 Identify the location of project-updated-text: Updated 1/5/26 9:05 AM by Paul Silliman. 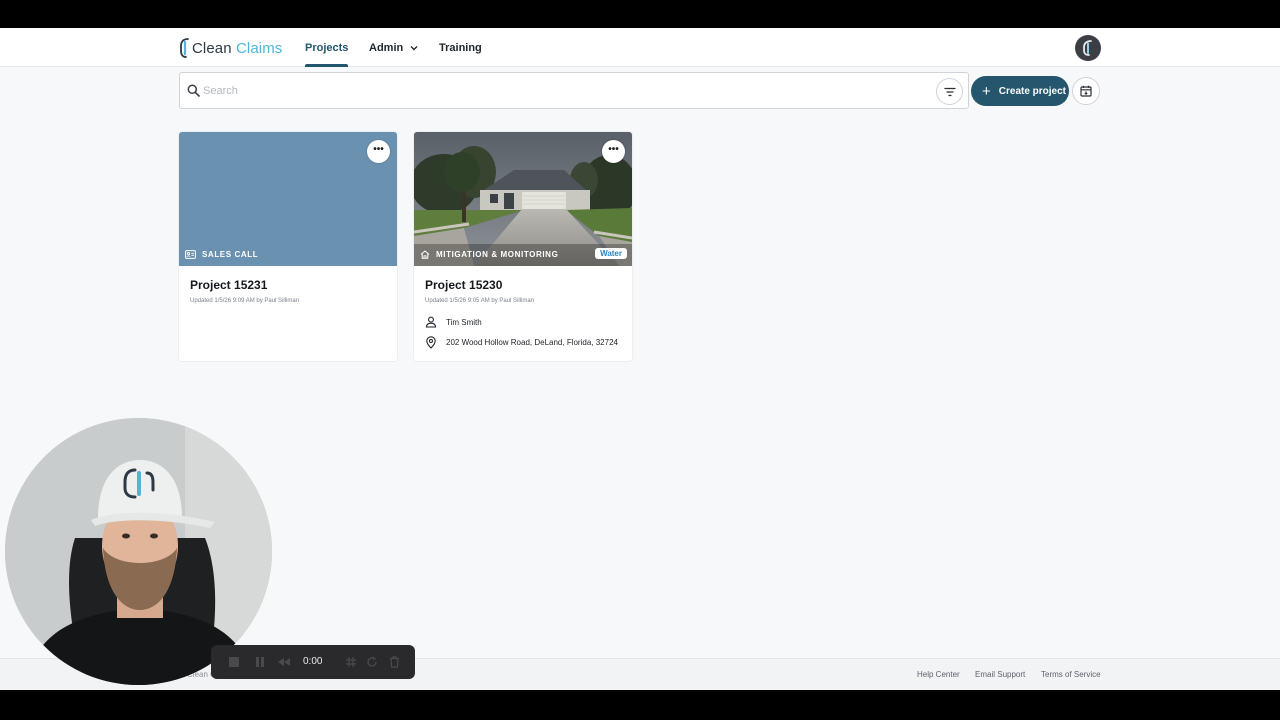
(480, 301).